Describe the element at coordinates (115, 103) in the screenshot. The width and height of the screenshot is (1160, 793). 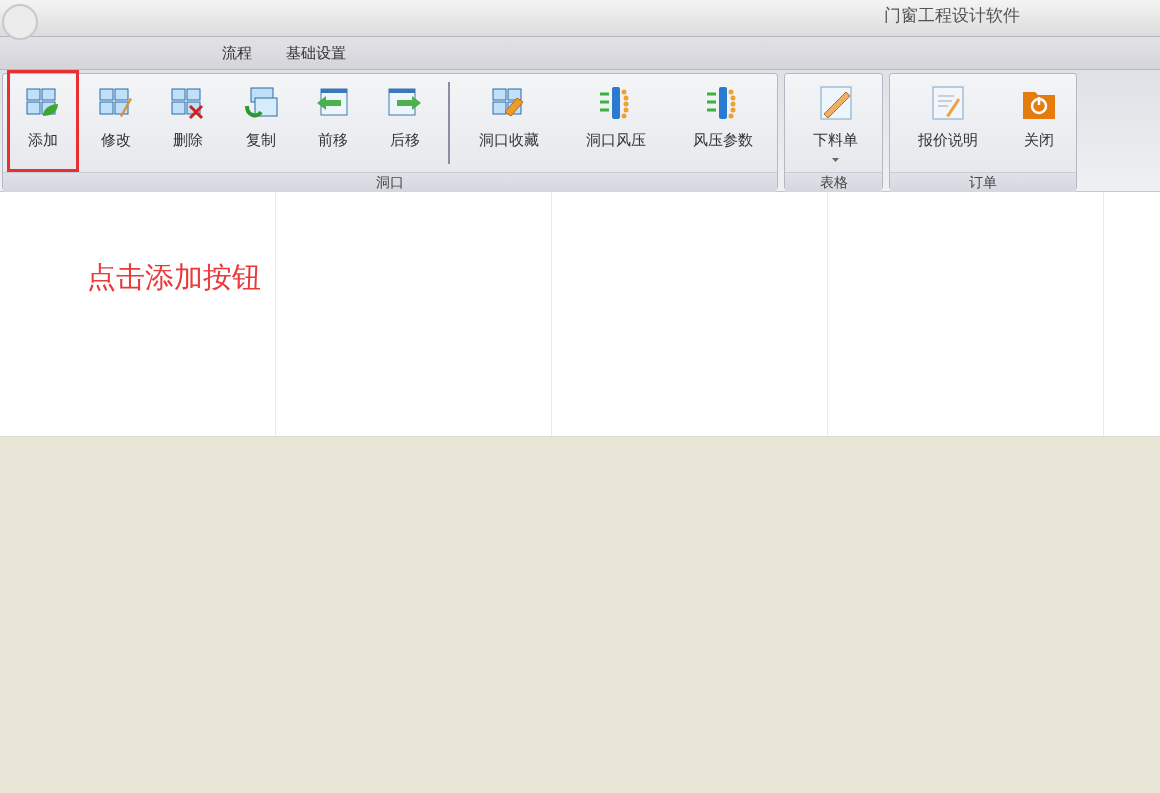
I see `window-pencil-icon` at that location.